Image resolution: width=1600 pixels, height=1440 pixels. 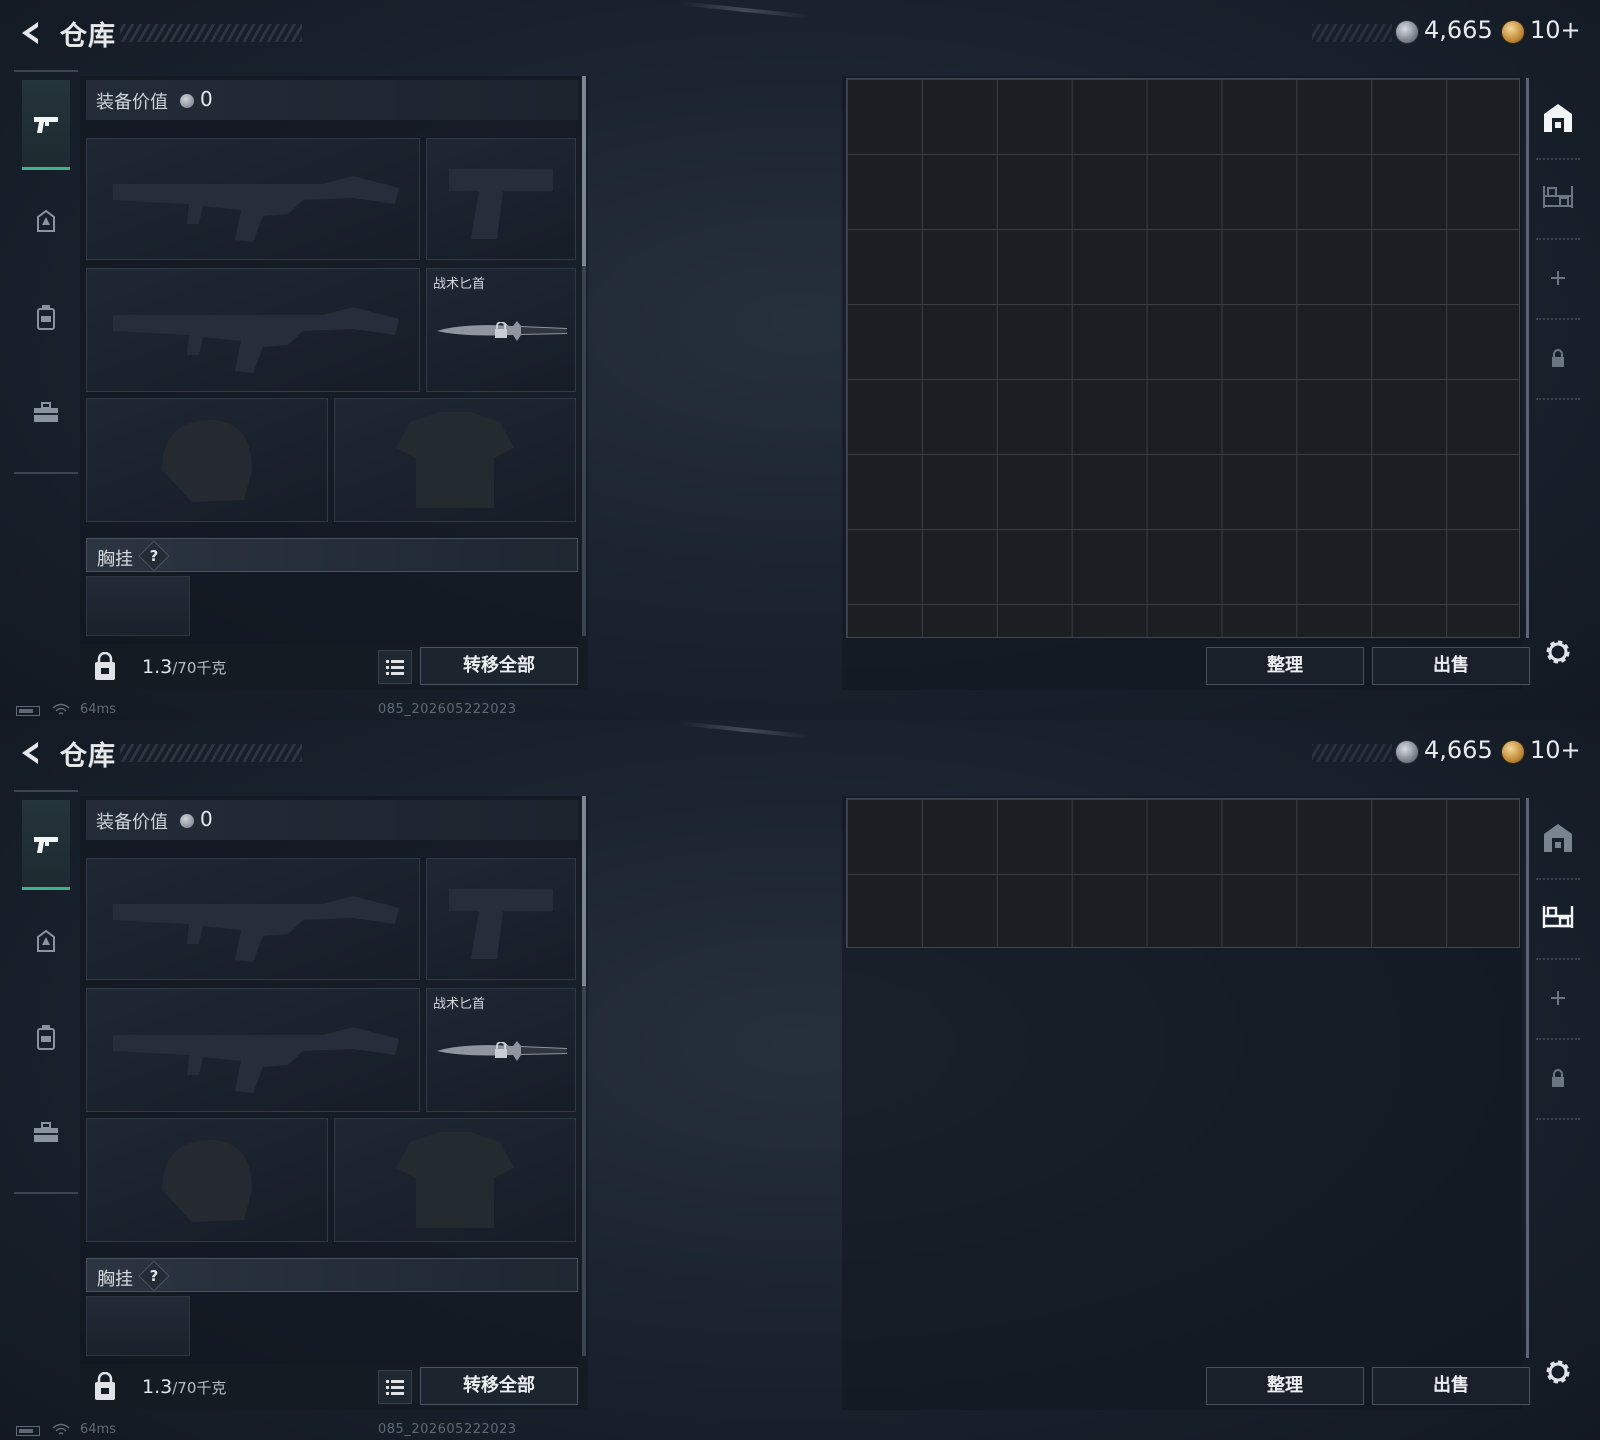 I want to click on ping-readout: 64ms, so click(x=98, y=1429).